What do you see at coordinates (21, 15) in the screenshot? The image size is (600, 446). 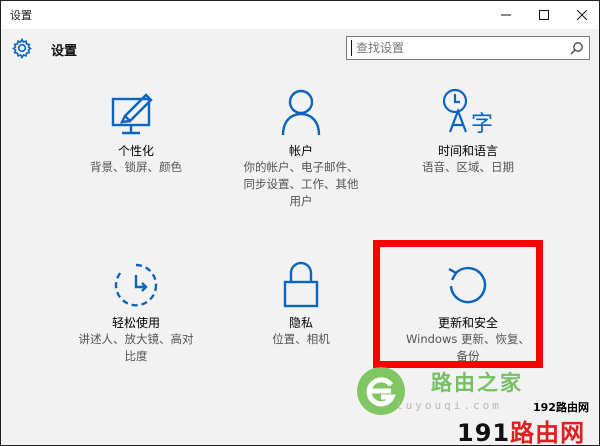 I see `window-title: 设置` at bounding box center [21, 15].